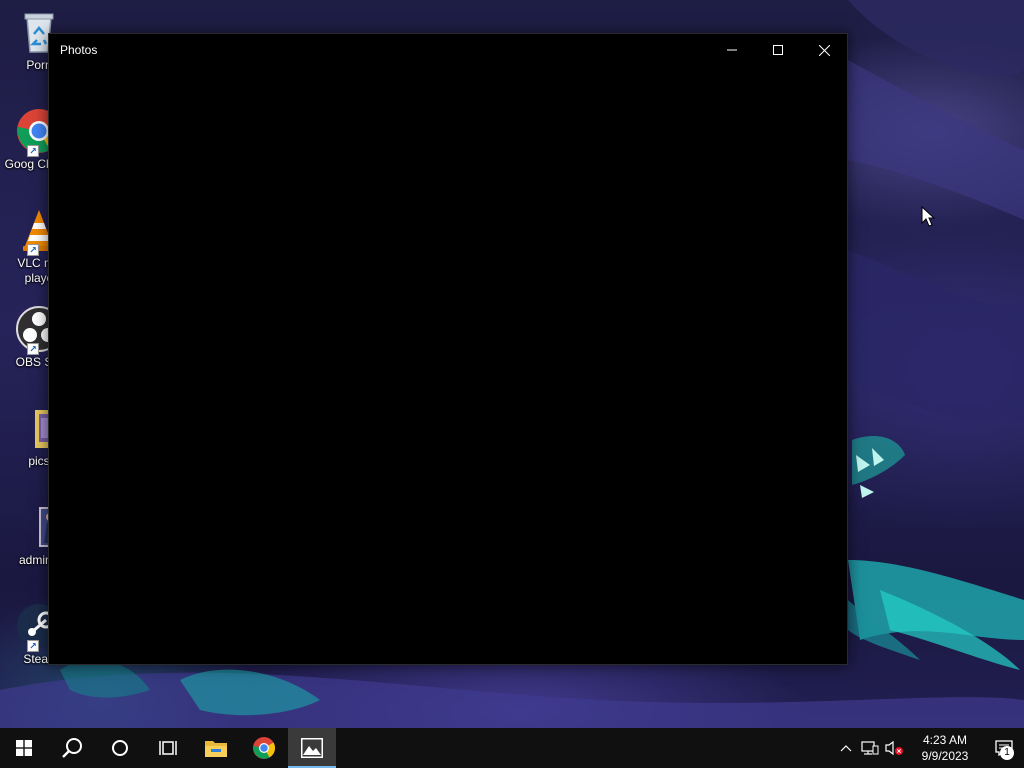  I want to click on cortana-button, so click(120, 748).